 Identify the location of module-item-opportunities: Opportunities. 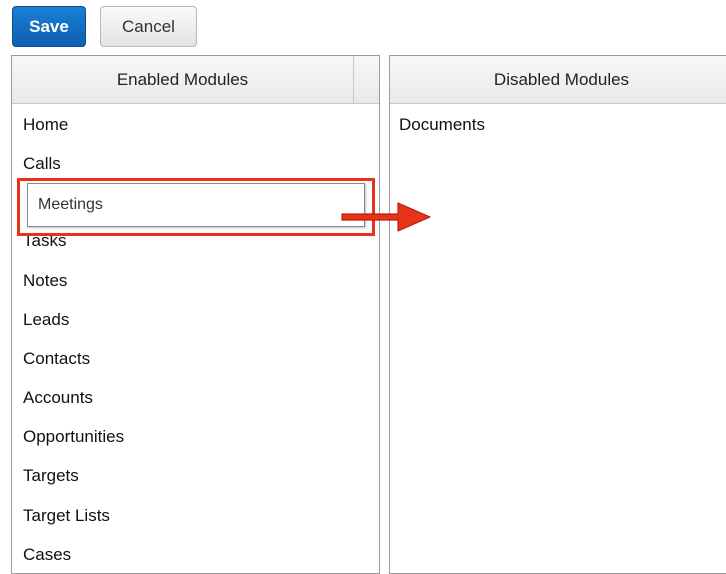
(73, 437).